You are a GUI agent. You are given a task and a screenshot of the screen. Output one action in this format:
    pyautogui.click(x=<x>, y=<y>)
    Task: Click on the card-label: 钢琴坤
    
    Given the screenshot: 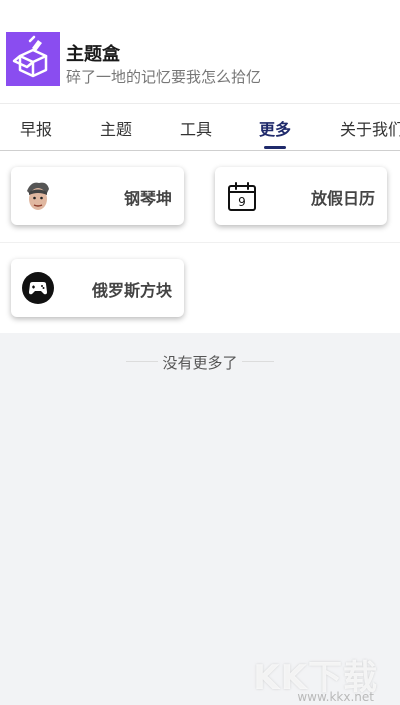 What is the action you would take?
    pyautogui.click(x=147, y=198)
    